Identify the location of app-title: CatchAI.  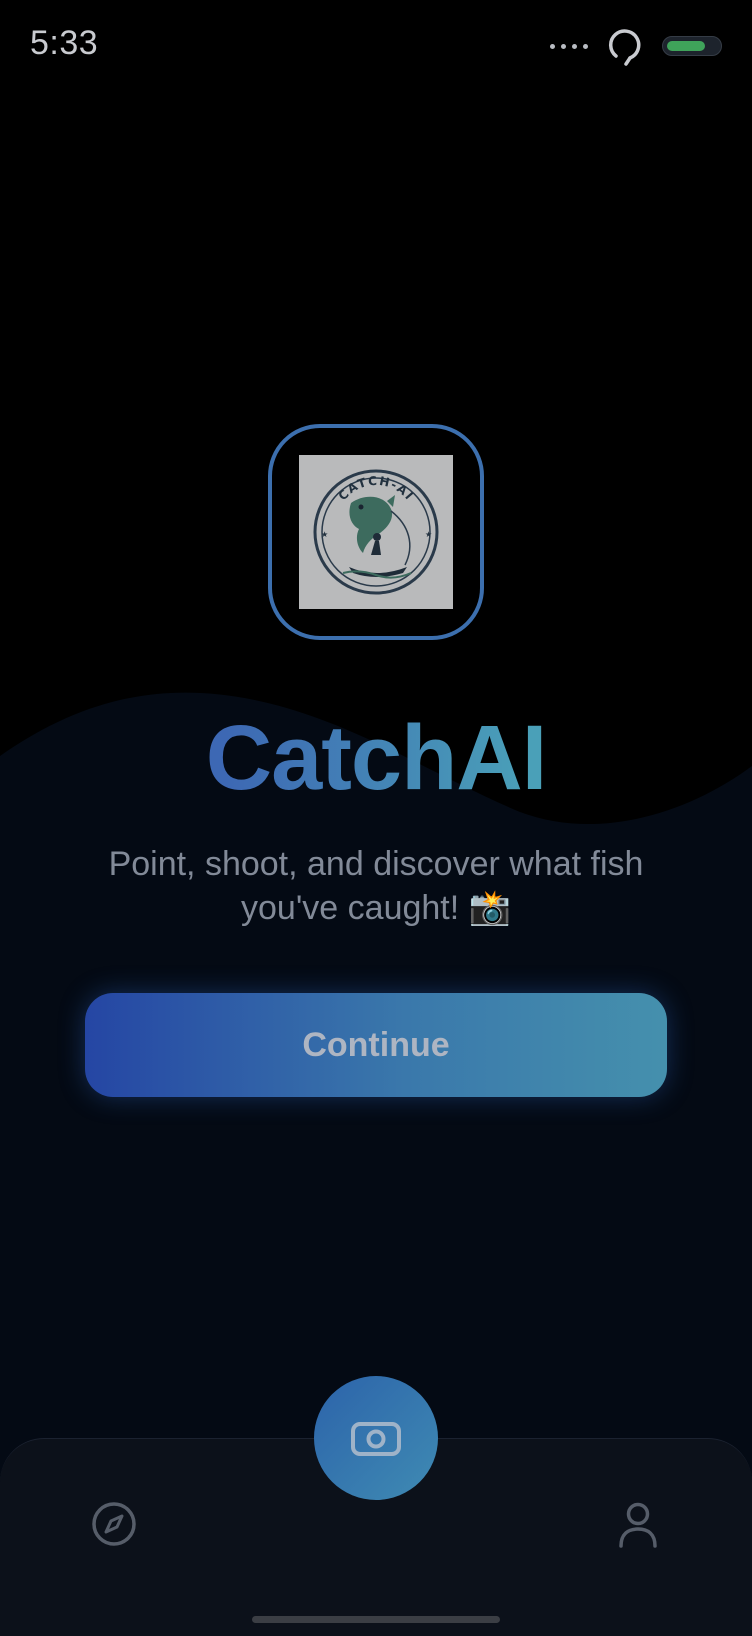
(376, 758).